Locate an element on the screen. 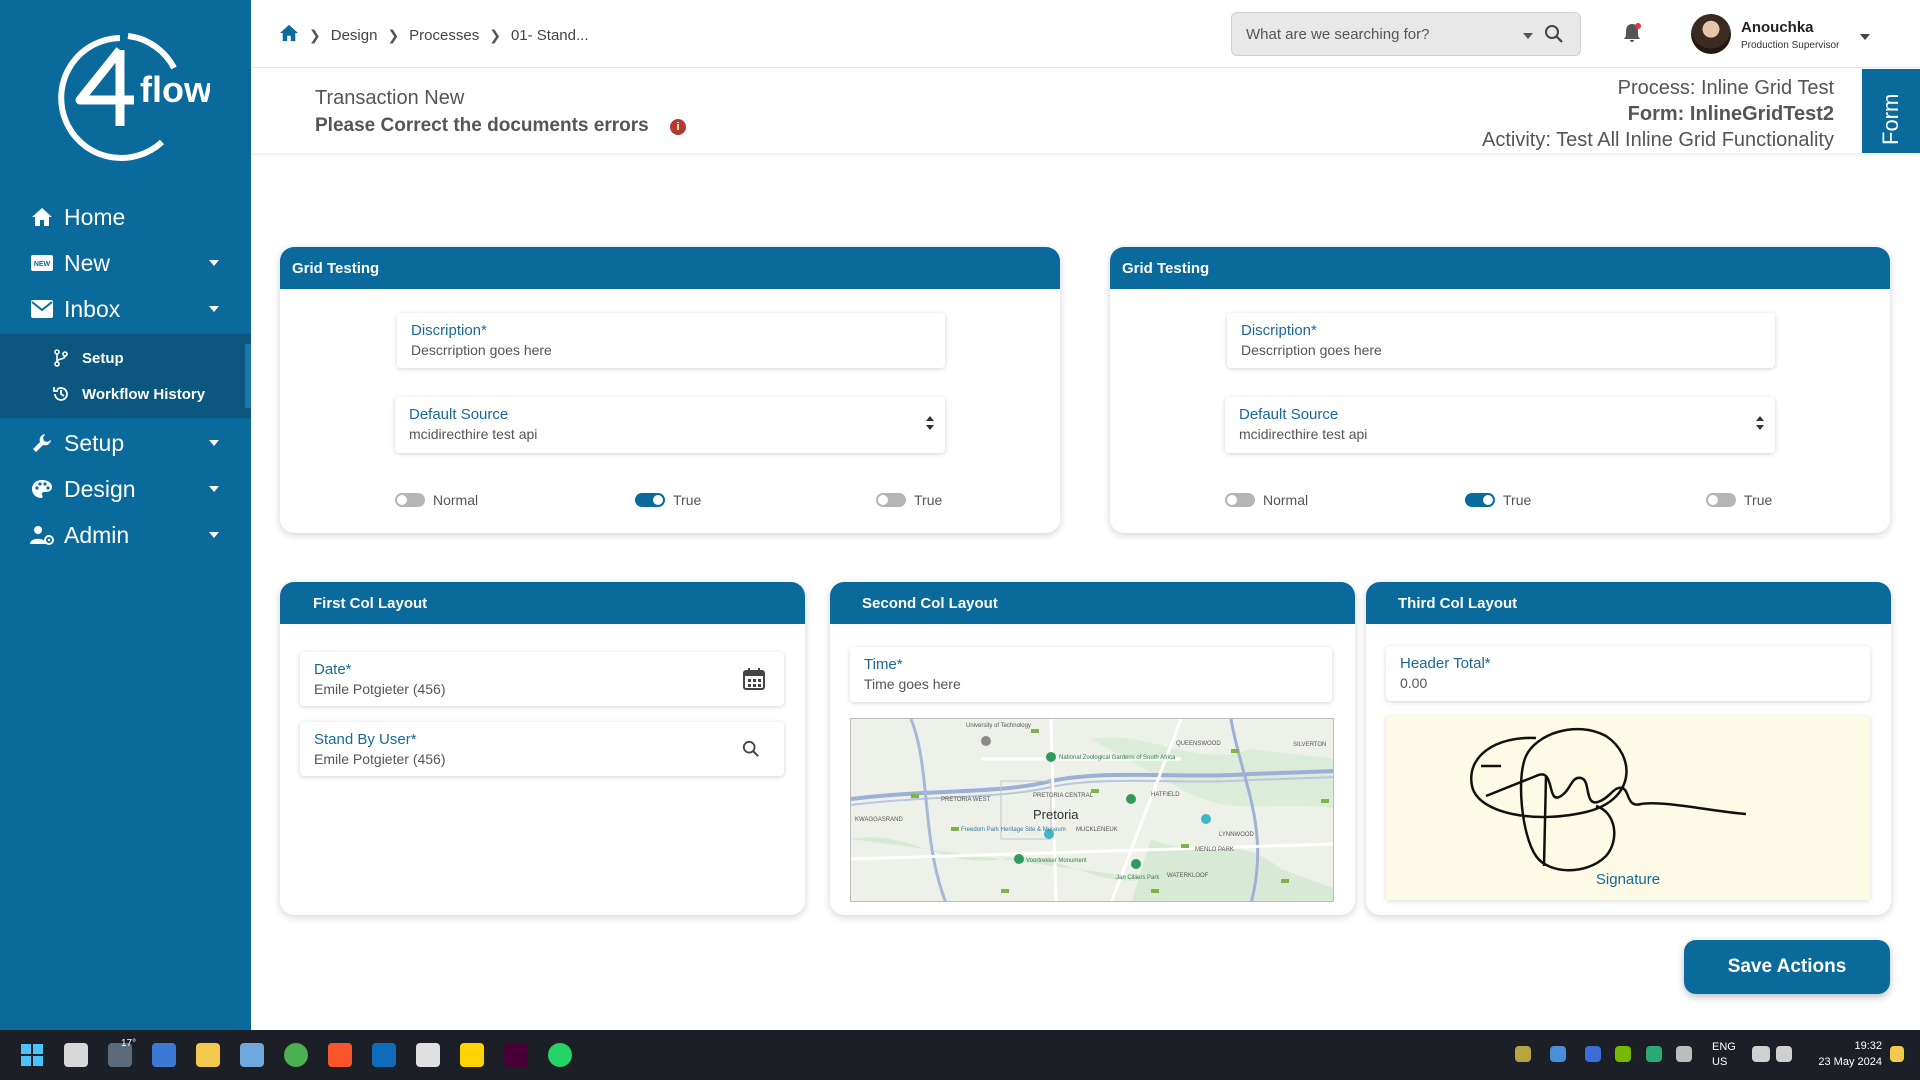 The image size is (1920, 1080). clock: 19:32 23 May 2024 is located at coordinates (1847, 1054).